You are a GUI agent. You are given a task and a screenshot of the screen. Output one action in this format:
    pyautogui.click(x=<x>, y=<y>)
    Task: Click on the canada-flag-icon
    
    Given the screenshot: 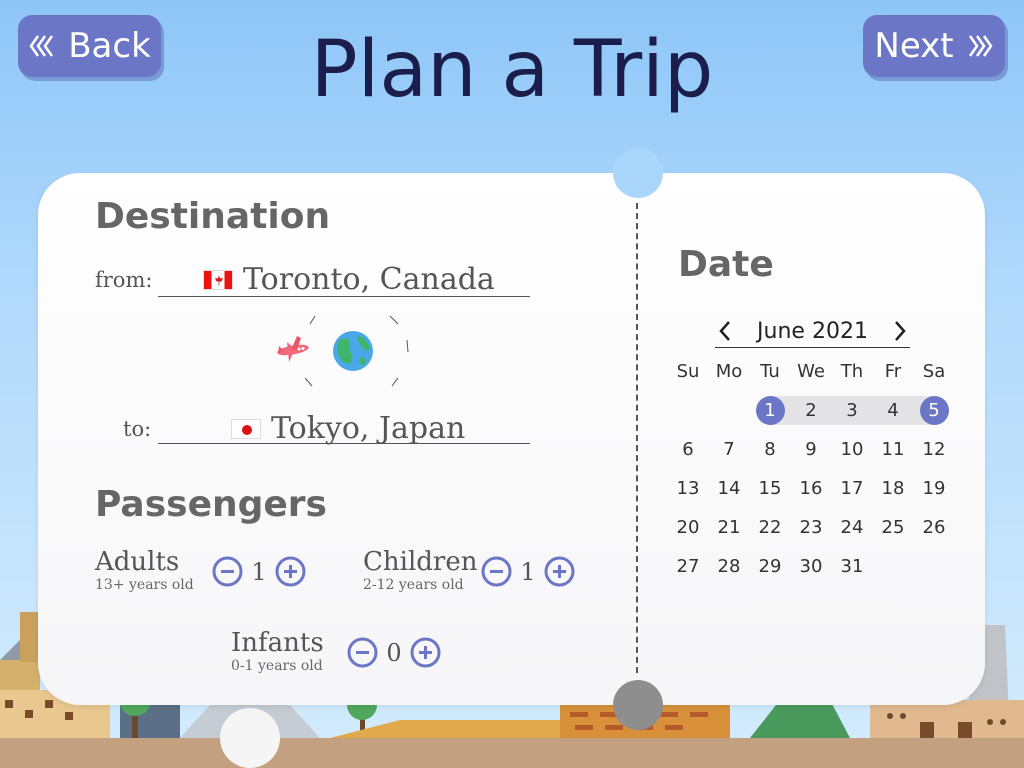 What is the action you would take?
    pyautogui.click(x=218, y=279)
    